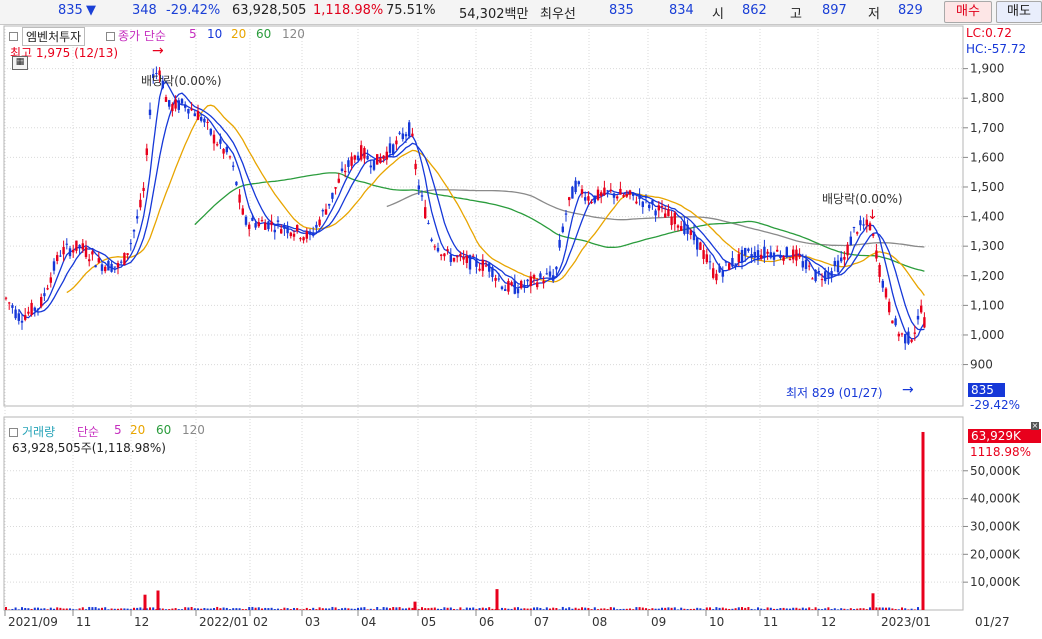 The width and height of the screenshot is (1042, 639). What do you see at coordinates (110, 36) in the screenshot?
I see `indicator-checkbox-icon` at bounding box center [110, 36].